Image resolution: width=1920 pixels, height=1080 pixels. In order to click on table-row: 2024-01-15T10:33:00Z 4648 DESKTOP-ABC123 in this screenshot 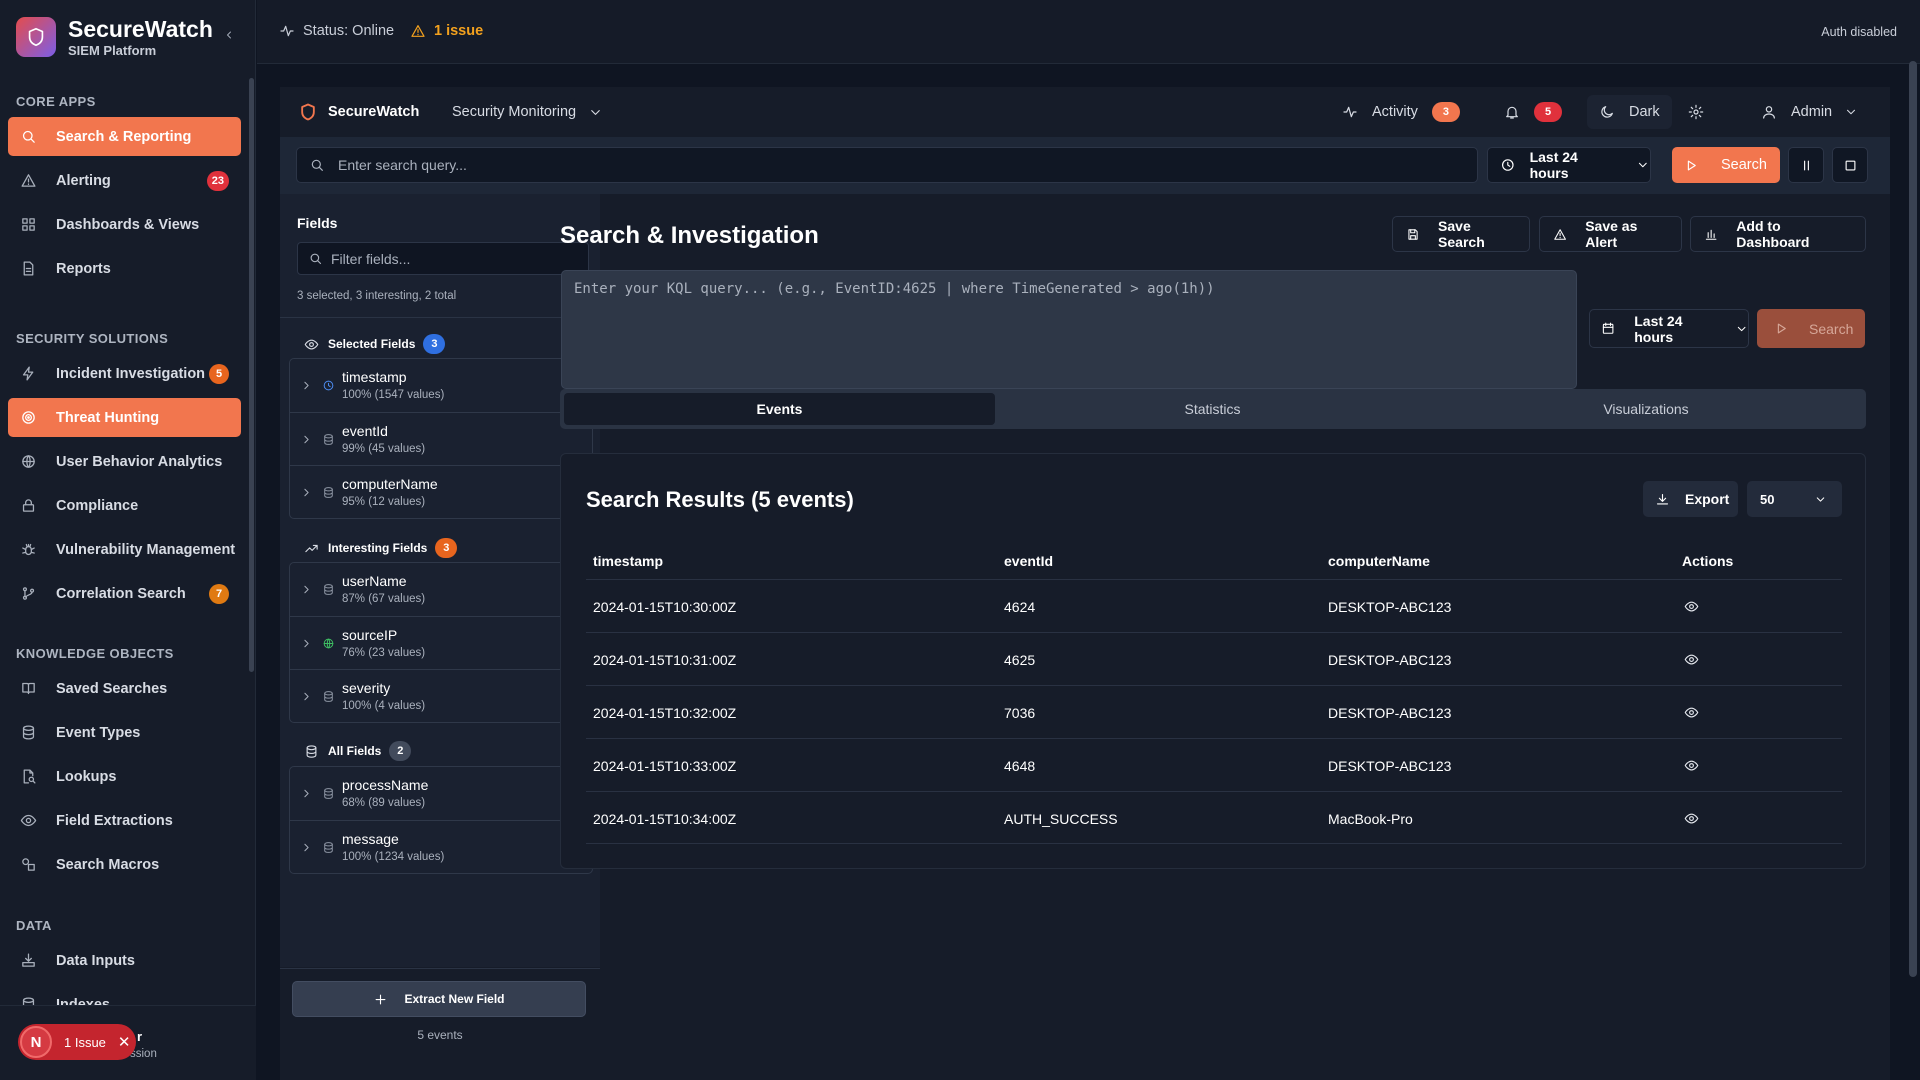, I will do `click(1214, 764)`.